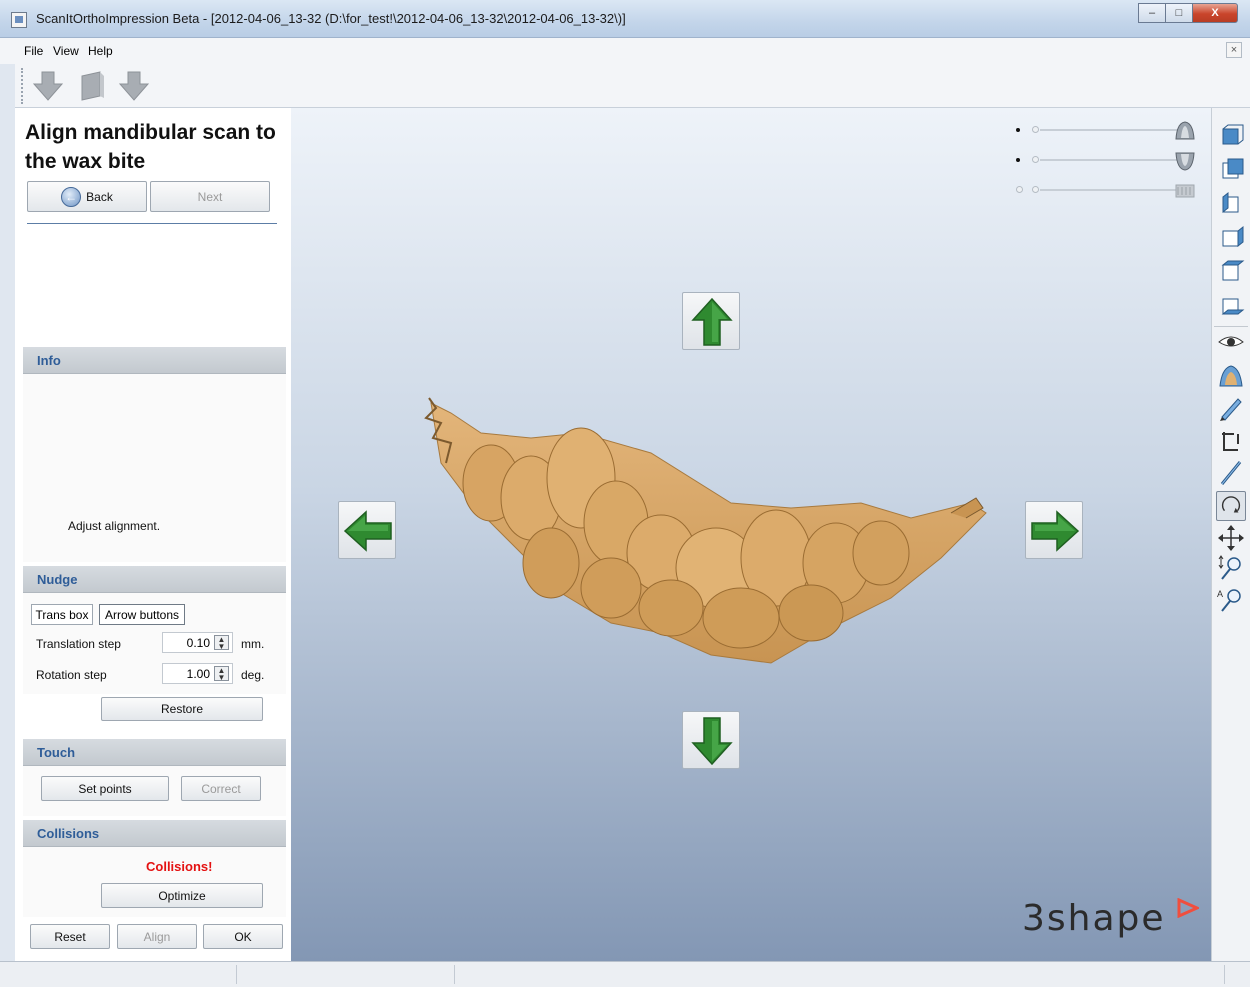 The image size is (1250, 987). Describe the element at coordinates (1185, 161) in the screenshot. I see `lower-jaw-icon` at that location.